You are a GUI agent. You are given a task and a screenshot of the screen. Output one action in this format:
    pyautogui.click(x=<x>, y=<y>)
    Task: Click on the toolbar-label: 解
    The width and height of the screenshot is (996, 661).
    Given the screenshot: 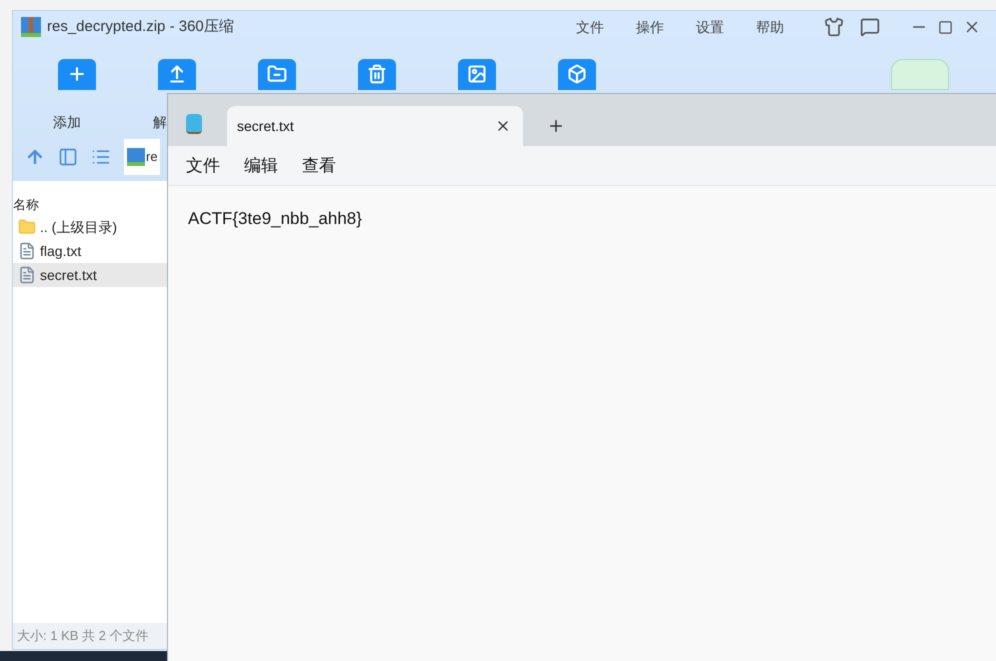 What is the action you would take?
    pyautogui.click(x=160, y=122)
    